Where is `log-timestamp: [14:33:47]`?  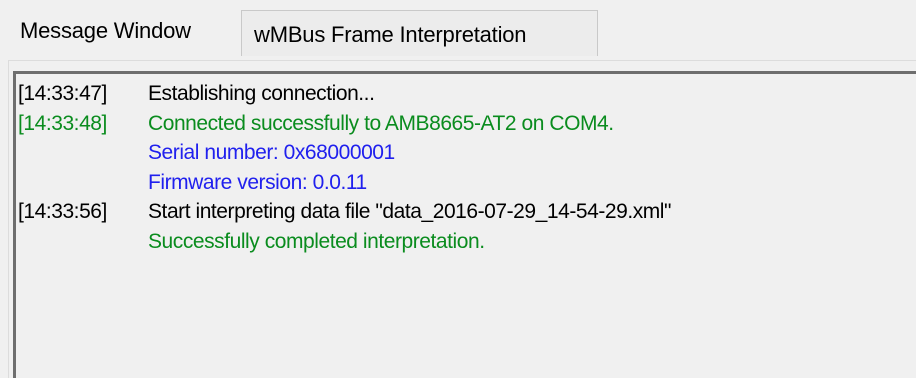 log-timestamp: [14:33:47] is located at coordinates (62, 93).